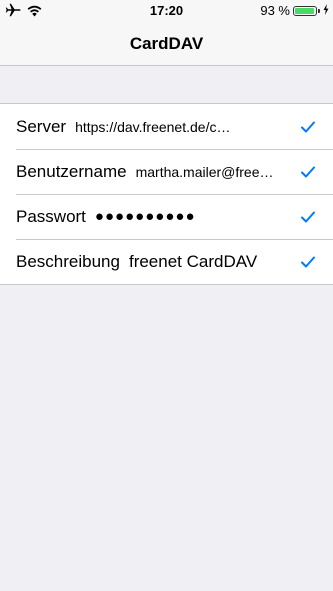 Image resolution: width=333 pixels, height=591 pixels. What do you see at coordinates (275, 10) in the screenshot?
I see `battery-percent: 93 %` at bounding box center [275, 10].